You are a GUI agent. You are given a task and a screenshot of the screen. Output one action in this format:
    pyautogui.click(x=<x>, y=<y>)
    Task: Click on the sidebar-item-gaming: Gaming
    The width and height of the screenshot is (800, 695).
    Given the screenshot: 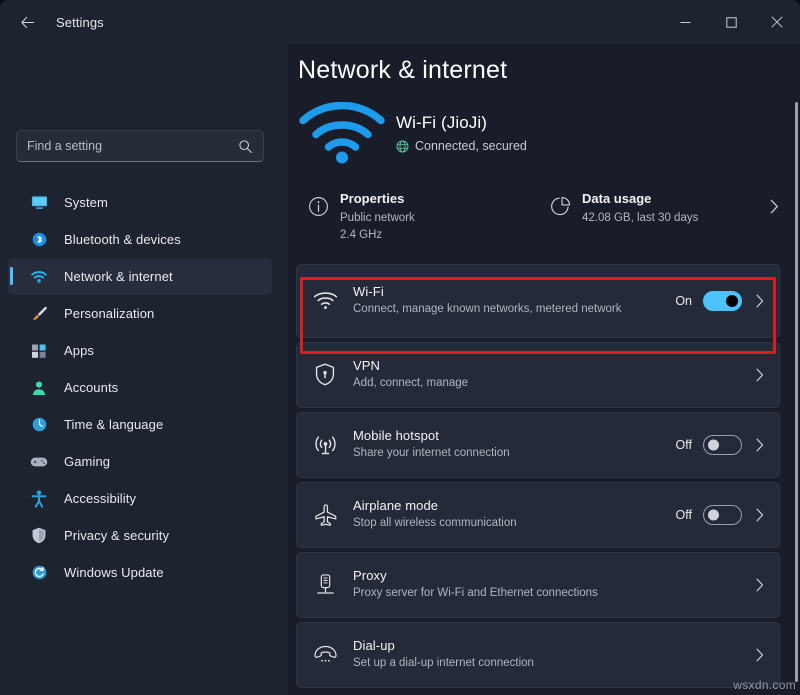 What is the action you would take?
    pyautogui.click(x=140, y=461)
    